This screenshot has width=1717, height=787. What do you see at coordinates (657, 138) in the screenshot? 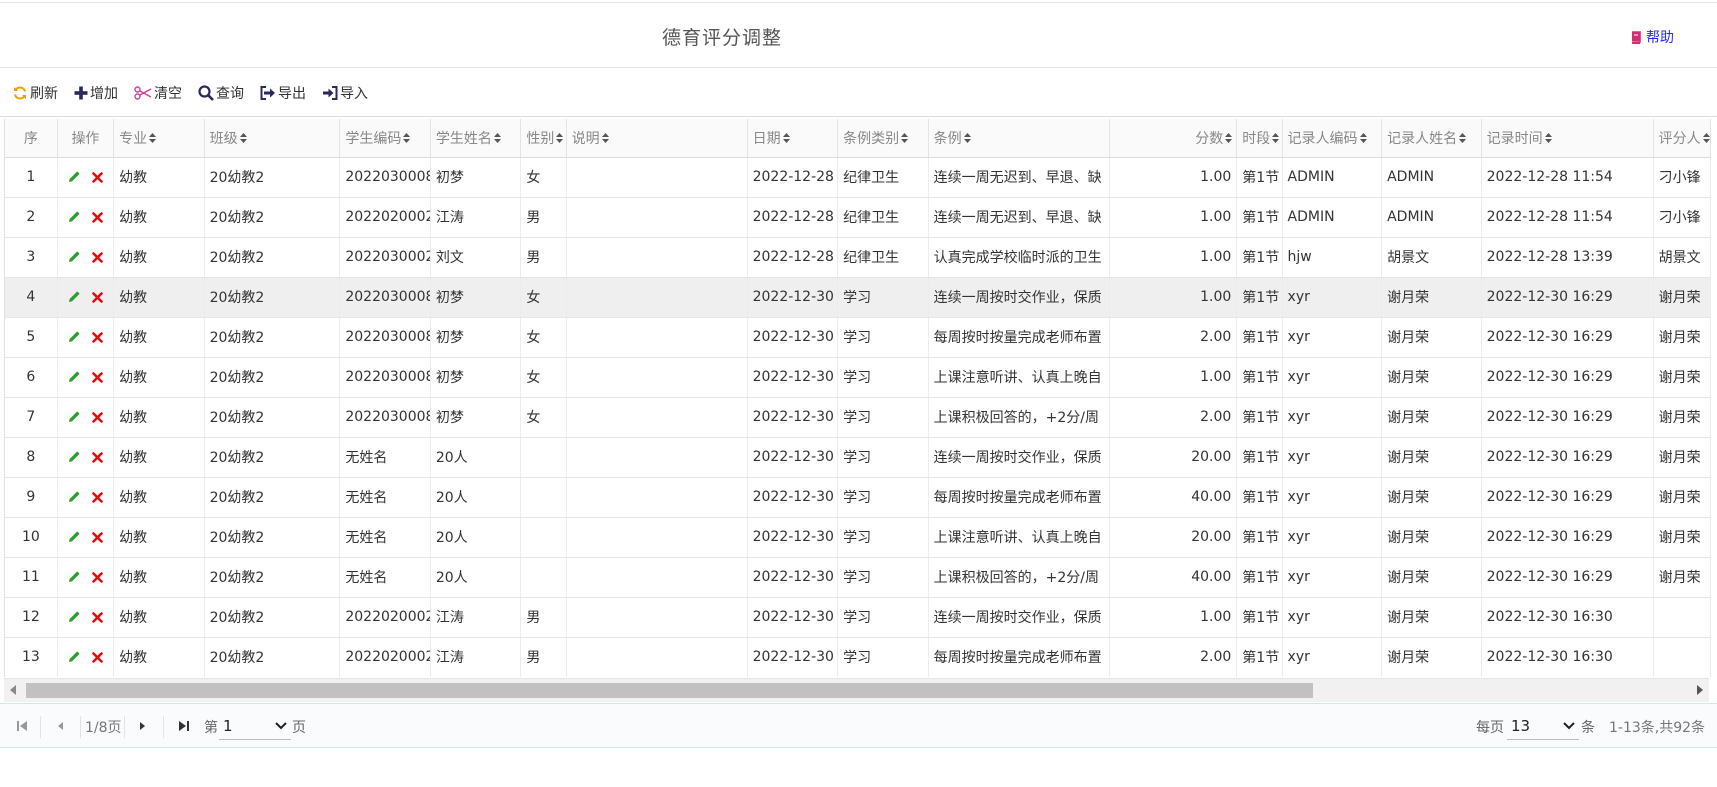
I see `col-header-note: 说明` at bounding box center [657, 138].